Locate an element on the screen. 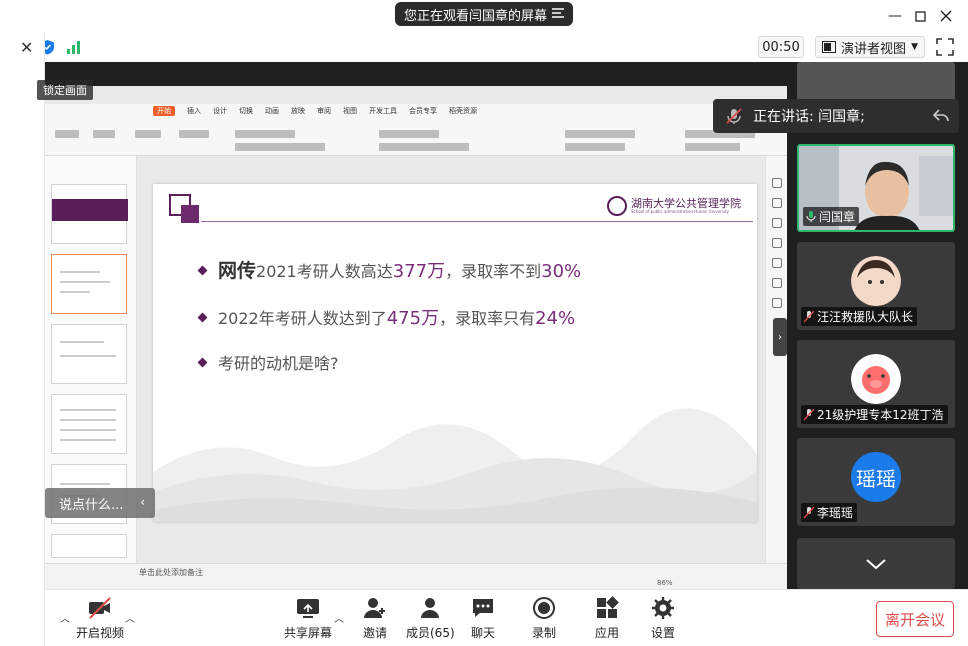  meeting-timer: 00:50 is located at coordinates (781, 47).